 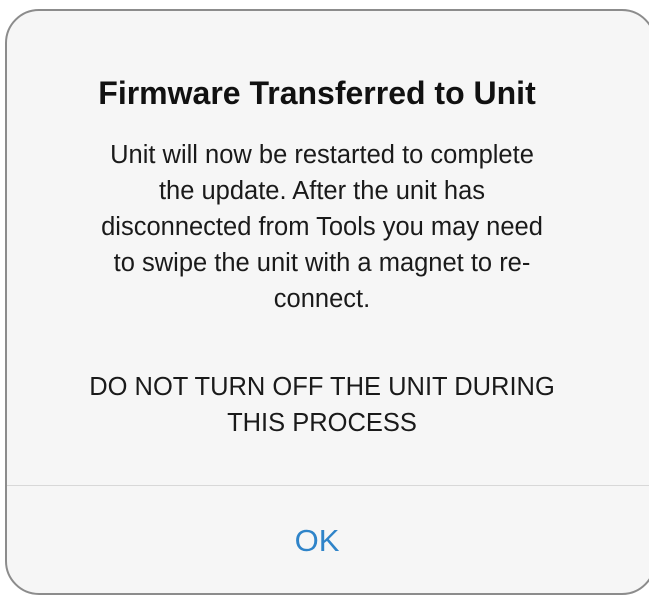 What do you see at coordinates (322, 191) in the screenshot?
I see `alert-message-line: the update. After the unit has` at bounding box center [322, 191].